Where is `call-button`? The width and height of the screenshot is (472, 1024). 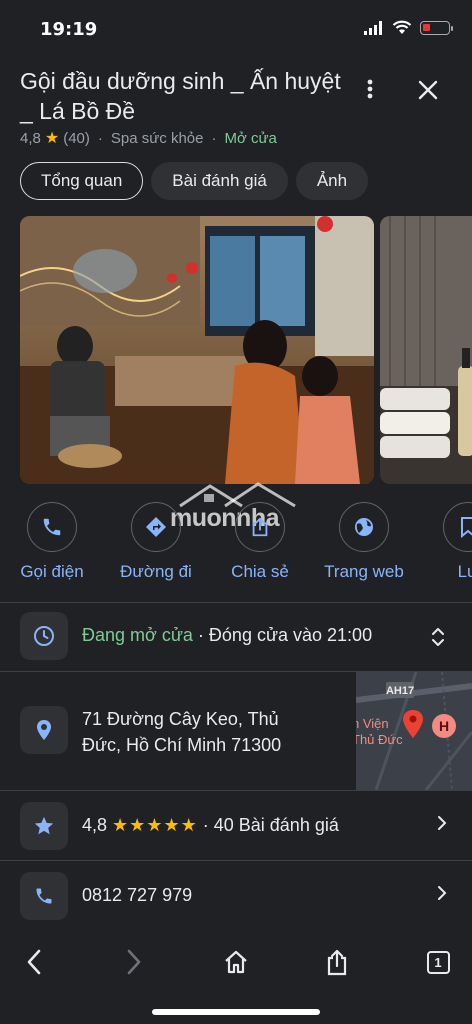 call-button is located at coordinates (52, 527).